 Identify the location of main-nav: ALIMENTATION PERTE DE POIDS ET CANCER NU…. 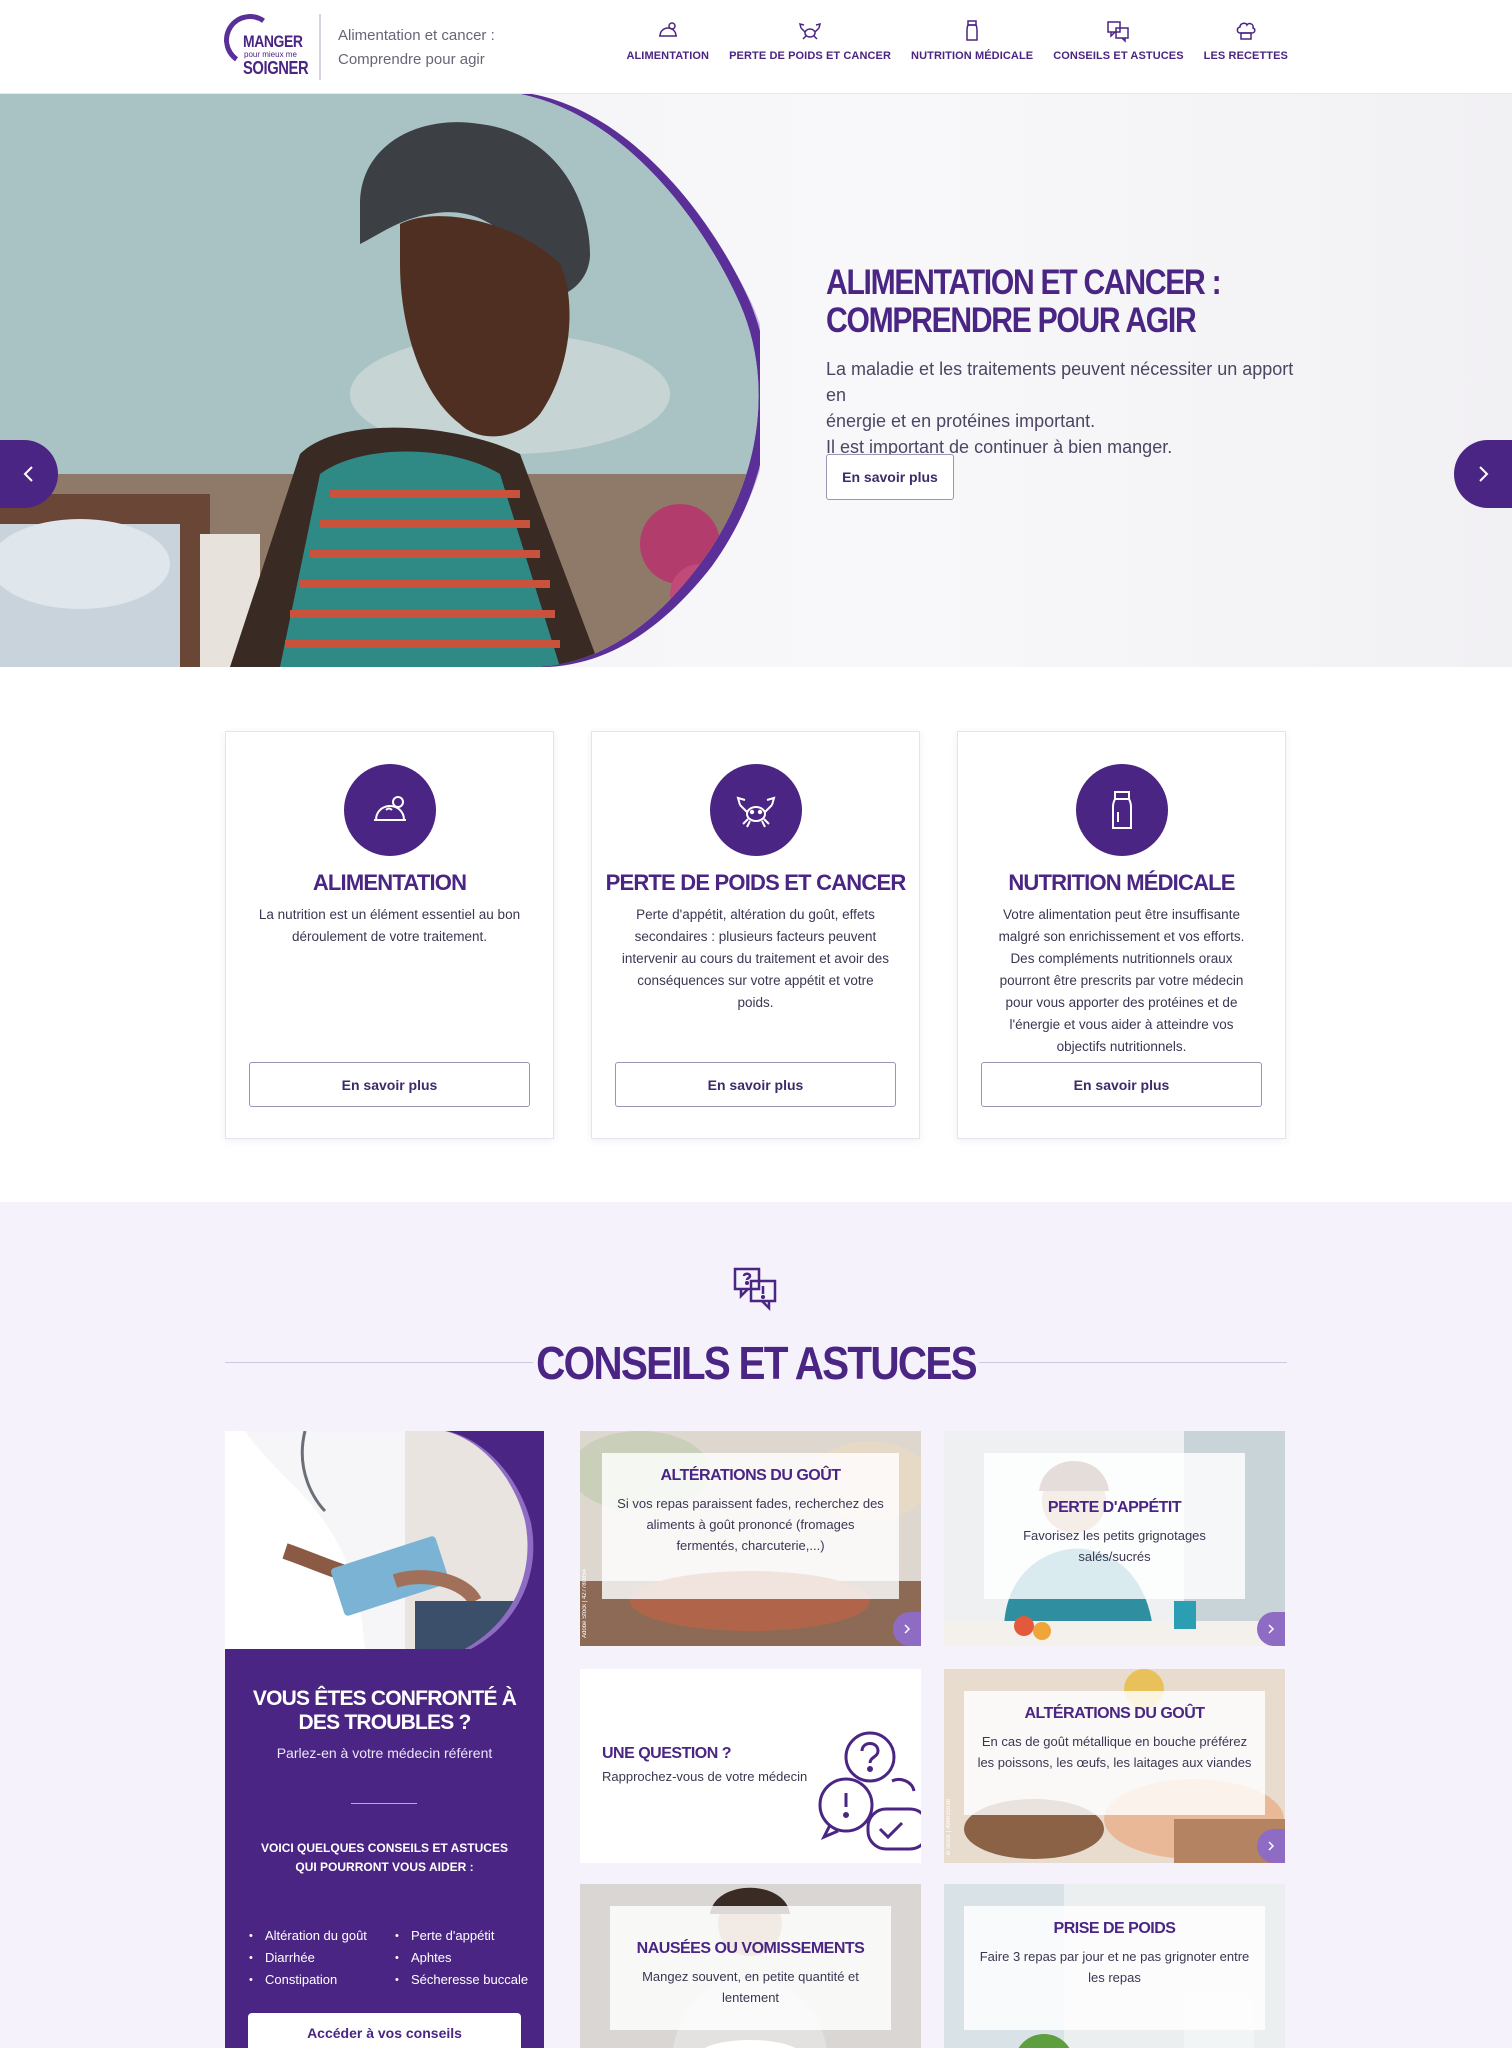
(957, 40).